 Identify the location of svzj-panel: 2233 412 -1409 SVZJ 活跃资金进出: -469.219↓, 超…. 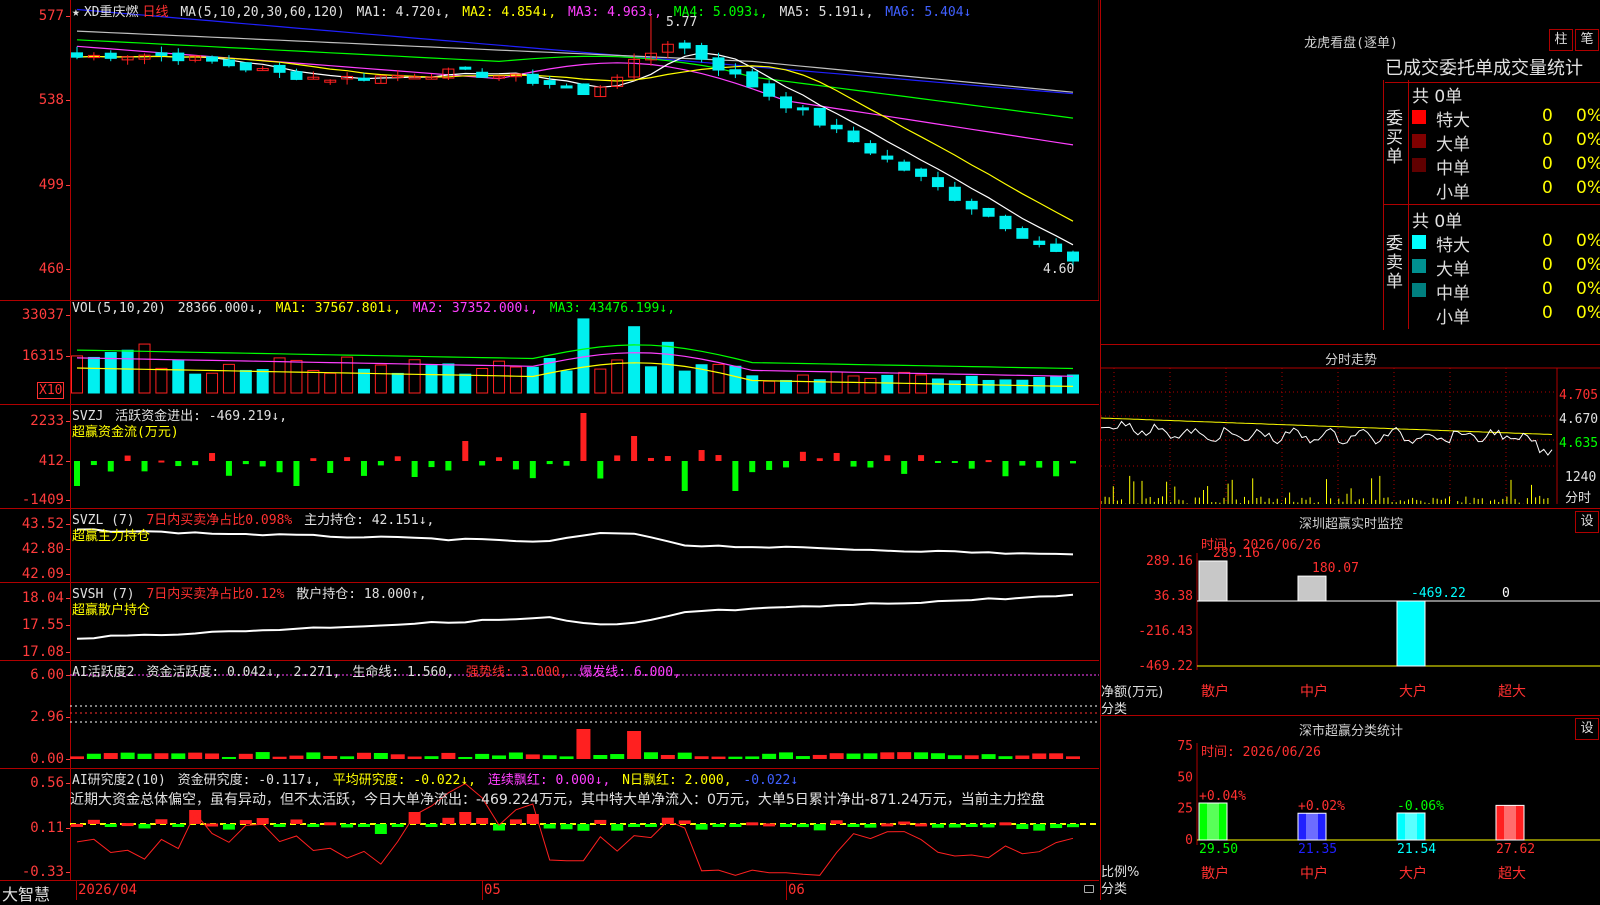
(549, 456).